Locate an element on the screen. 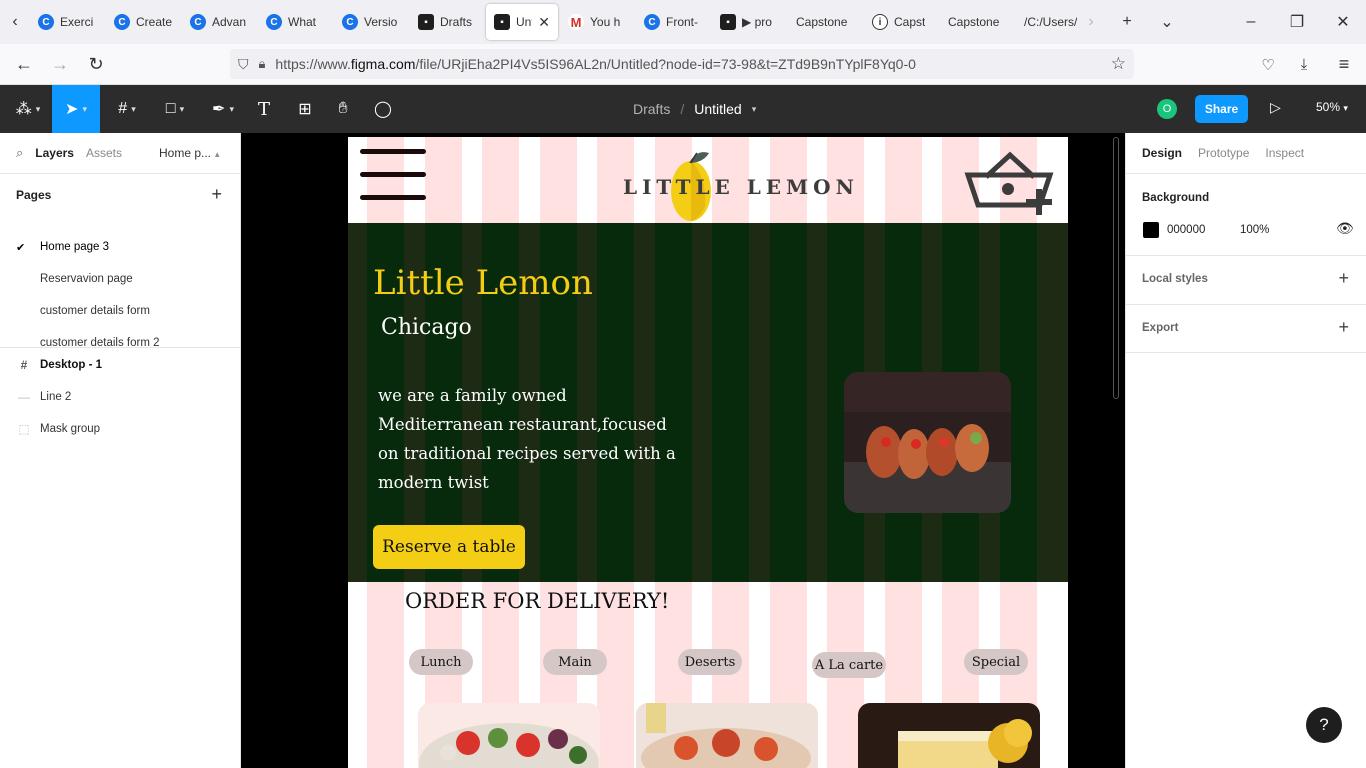 The height and width of the screenshot is (768, 1366). browser-tab: i Capst is located at coordinates (901, 22).